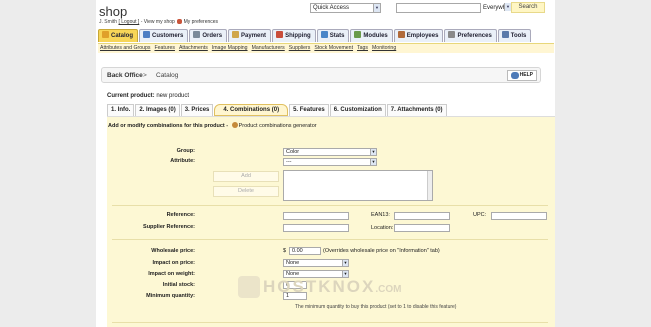 The height and width of the screenshot is (327, 651). I want to click on help-button: HELP, so click(522, 75).